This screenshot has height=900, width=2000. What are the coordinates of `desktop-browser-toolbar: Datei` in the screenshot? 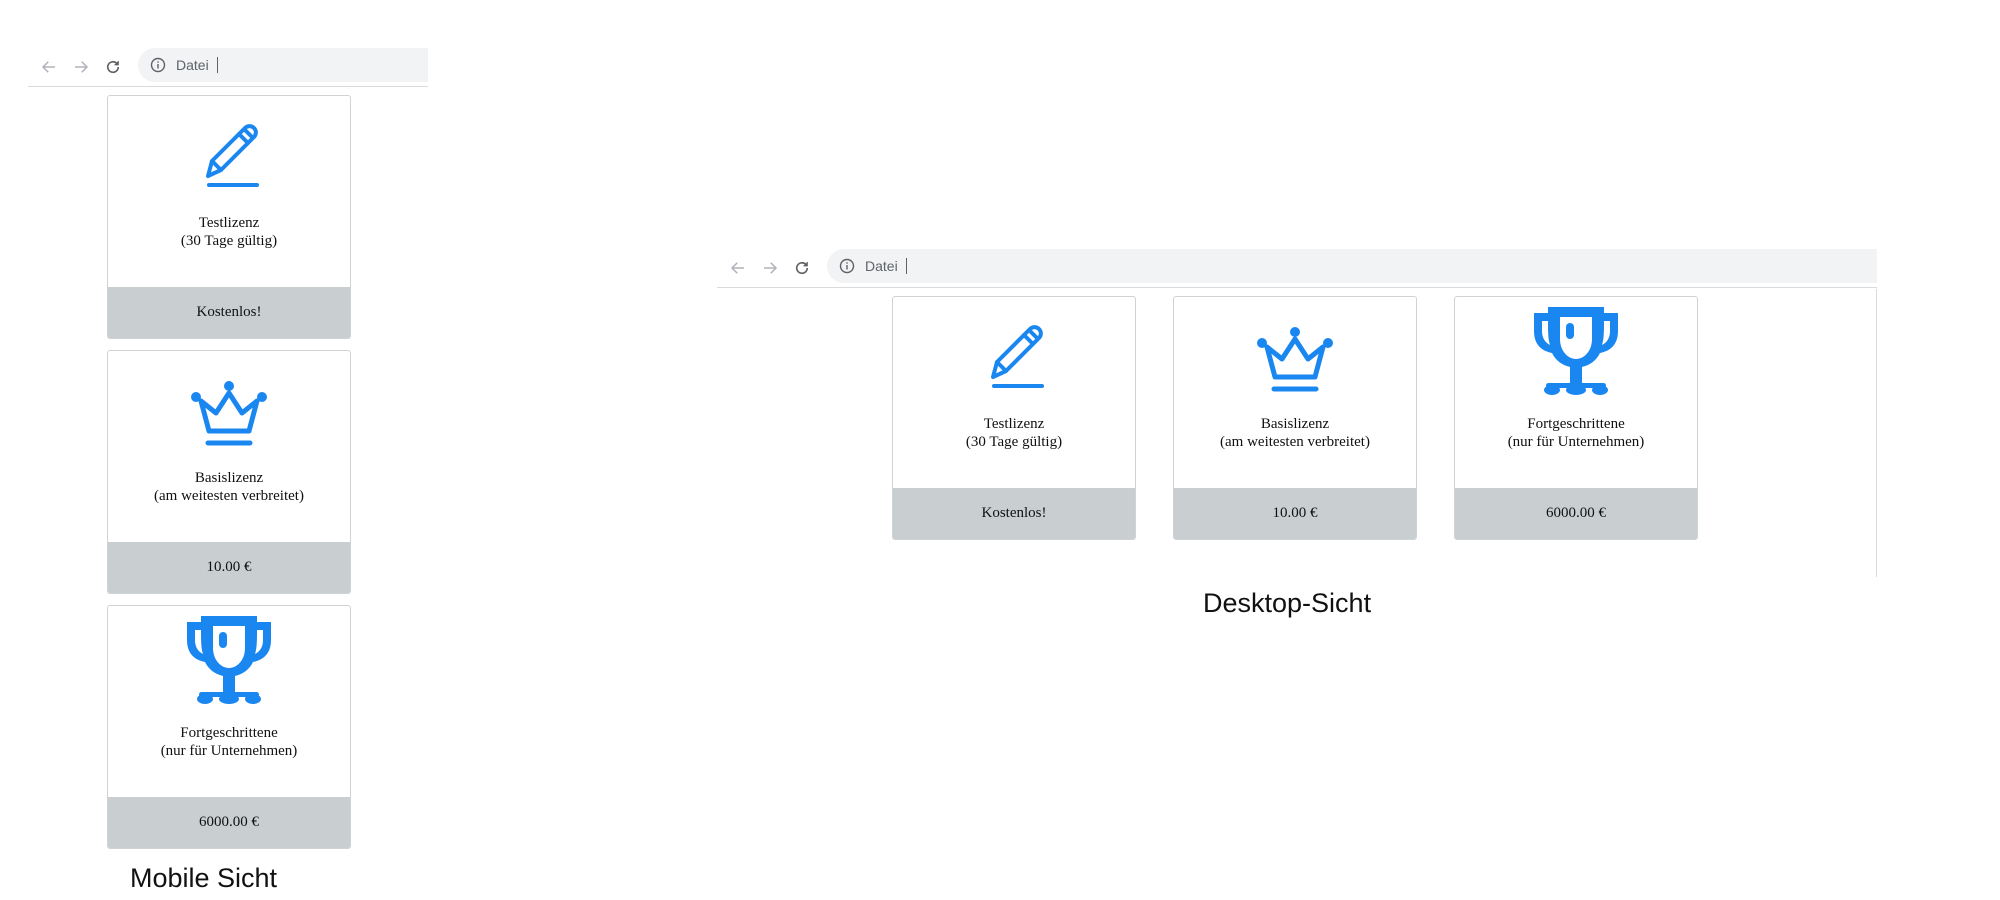 It's located at (1297, 268).